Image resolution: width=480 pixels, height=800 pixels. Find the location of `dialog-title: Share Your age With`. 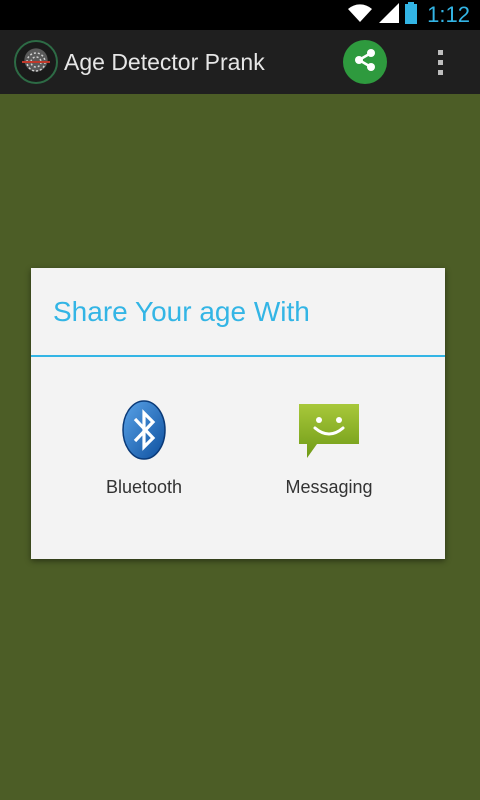

dialog-title: Share Your age With is located at coordinates (181, 311).